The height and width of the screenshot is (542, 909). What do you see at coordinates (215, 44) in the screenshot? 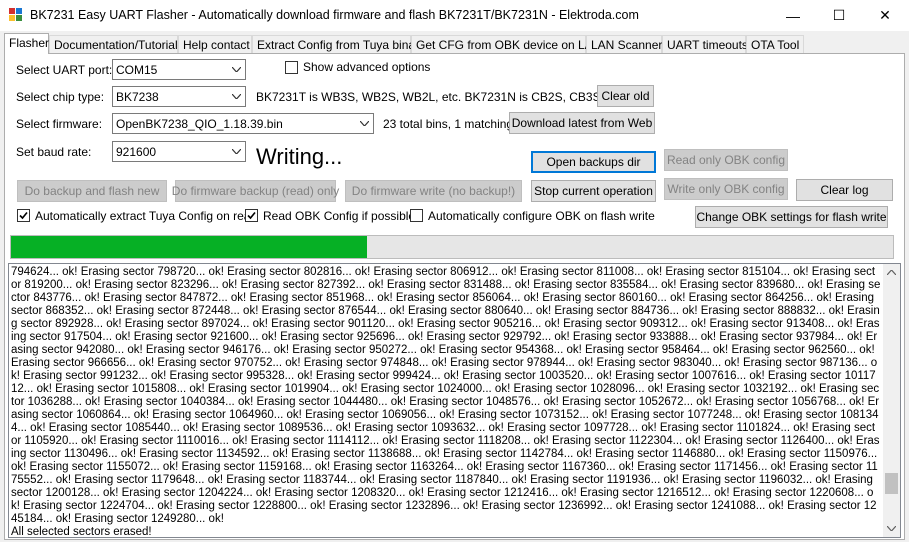
I see `tab-help-contact: Help contact` at bounding box center [215, 44].